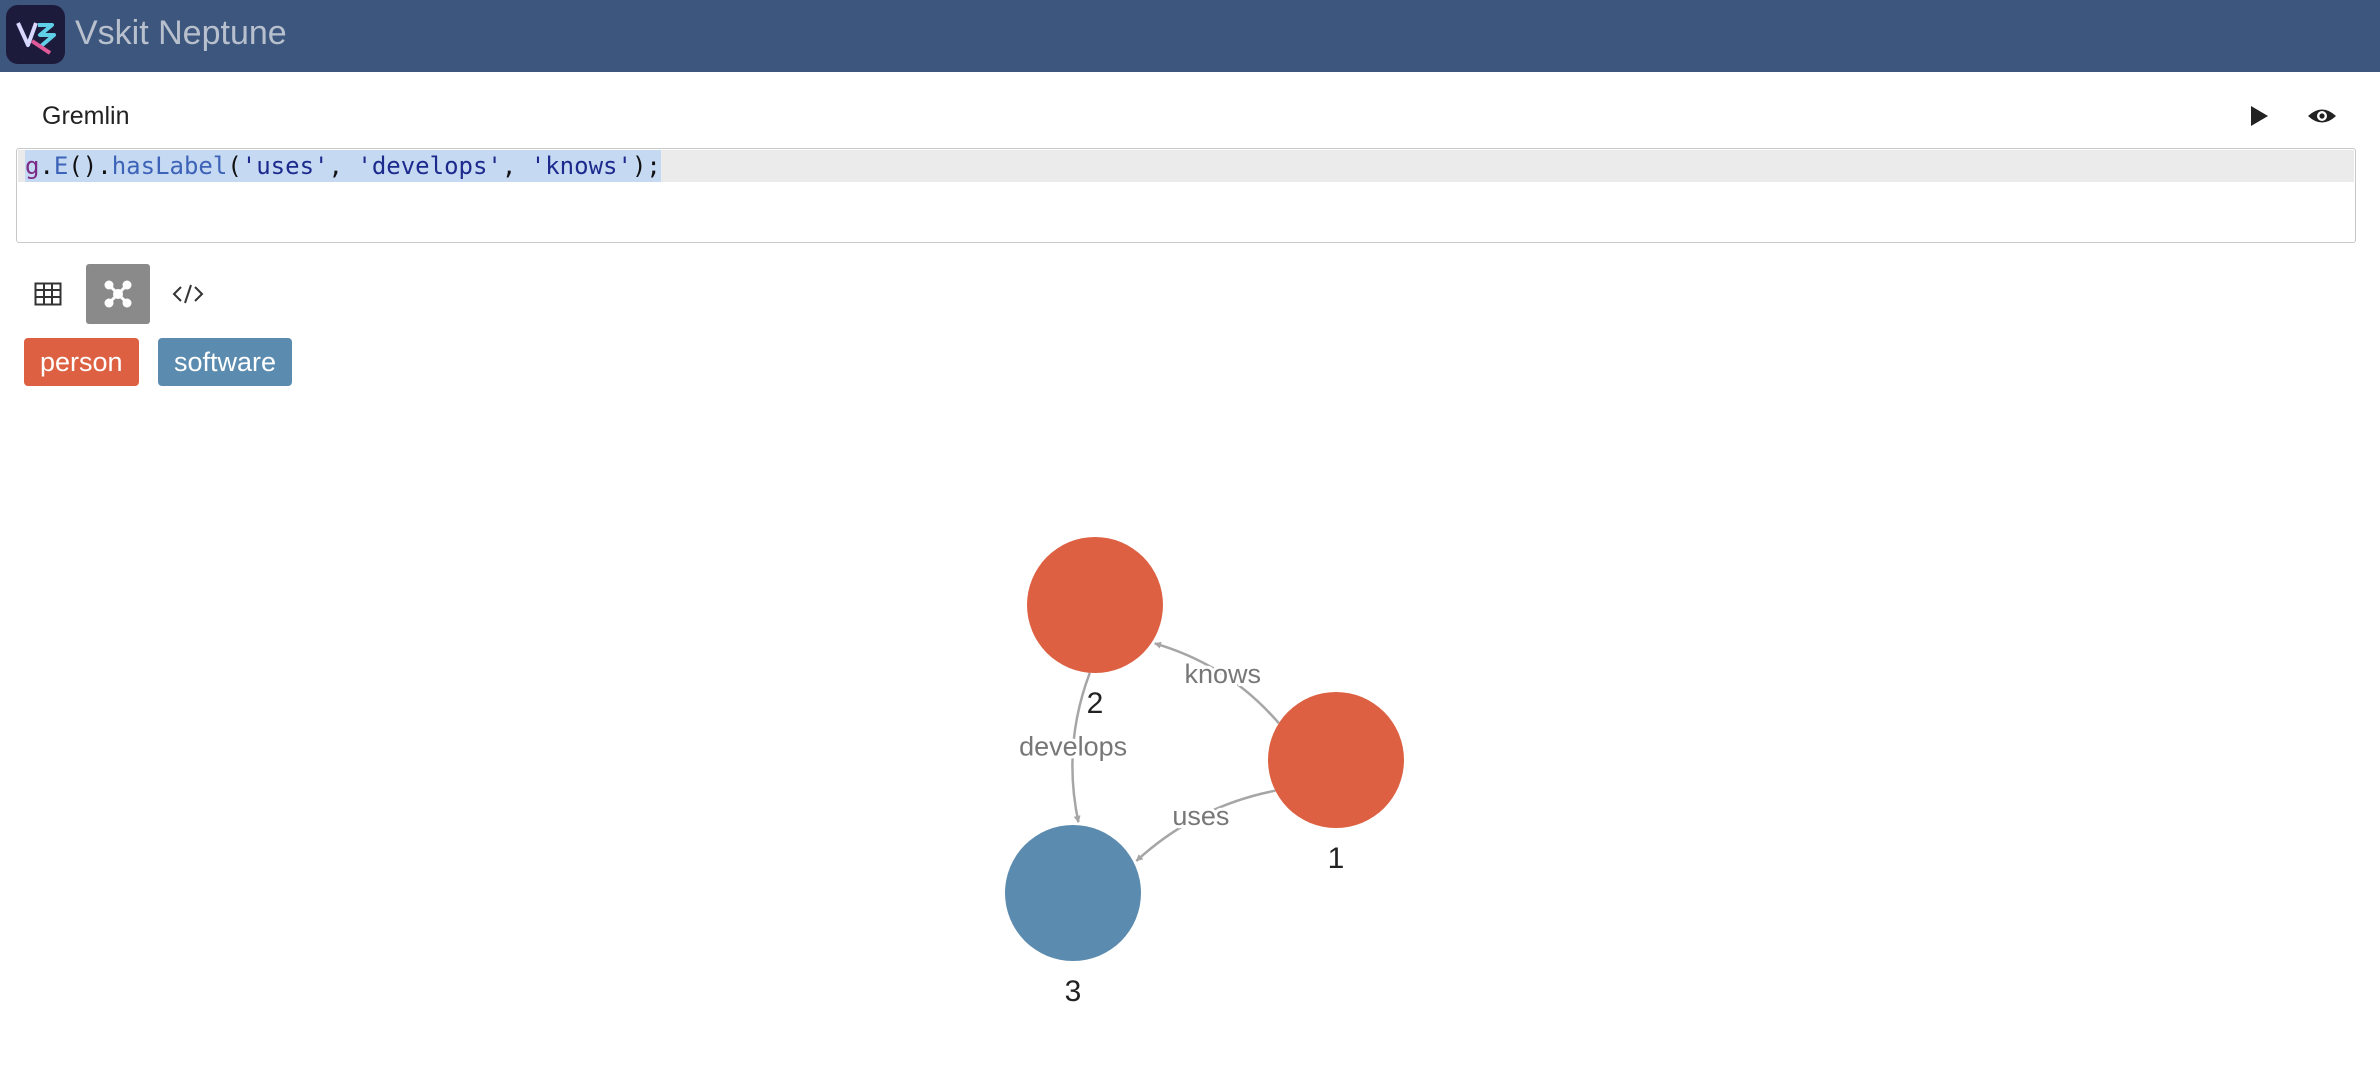 This screenshot has height=1088, width=2380. What do you see at coordinates (90, 166) in the screenshot?
I see `code-token: ().` at bounding box center [90, 166].